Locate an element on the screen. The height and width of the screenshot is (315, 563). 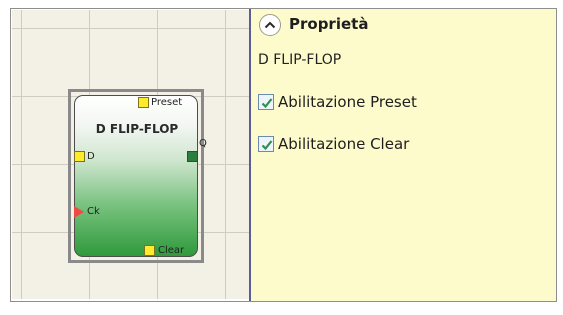
block-title: D FLIP-FLOP is located at coordinates (137, 129).